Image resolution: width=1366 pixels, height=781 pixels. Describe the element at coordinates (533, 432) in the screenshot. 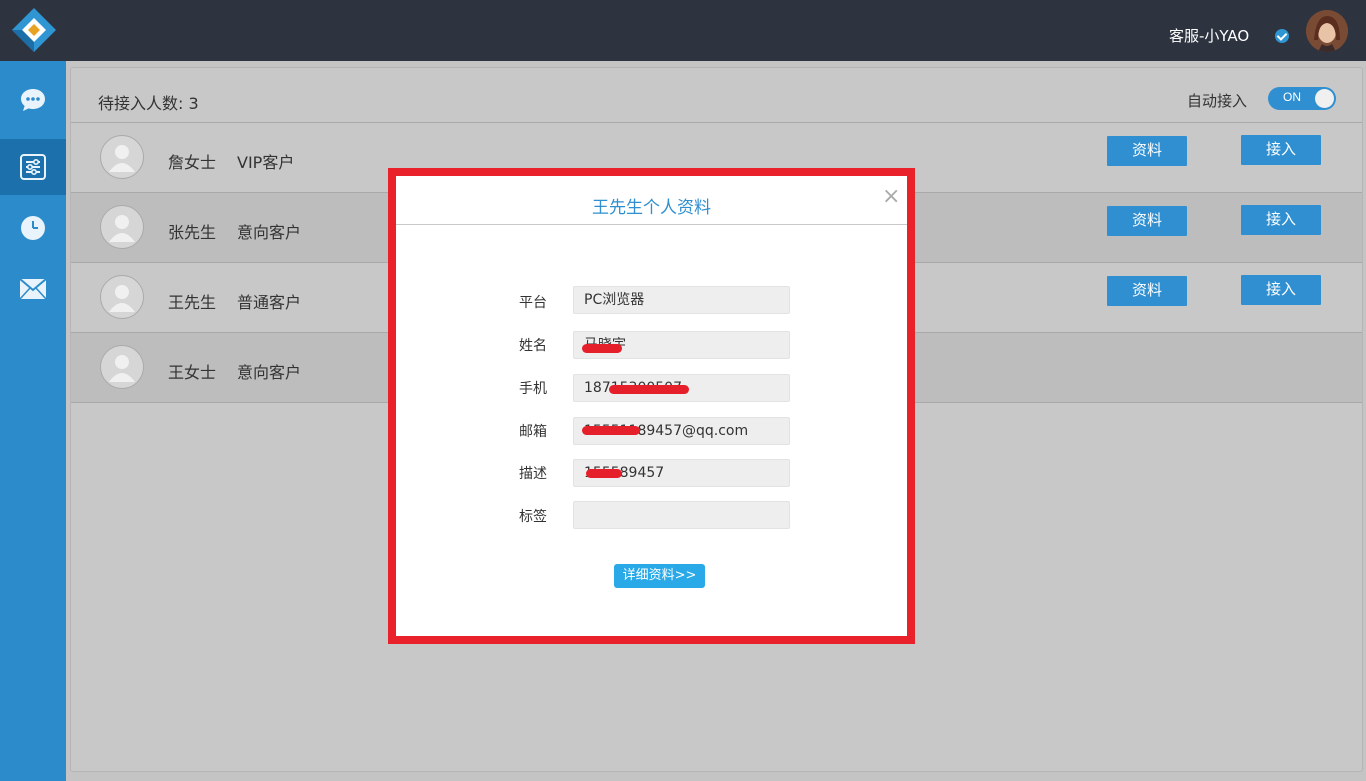

I see `field-label-email: 邮箱` at that location.